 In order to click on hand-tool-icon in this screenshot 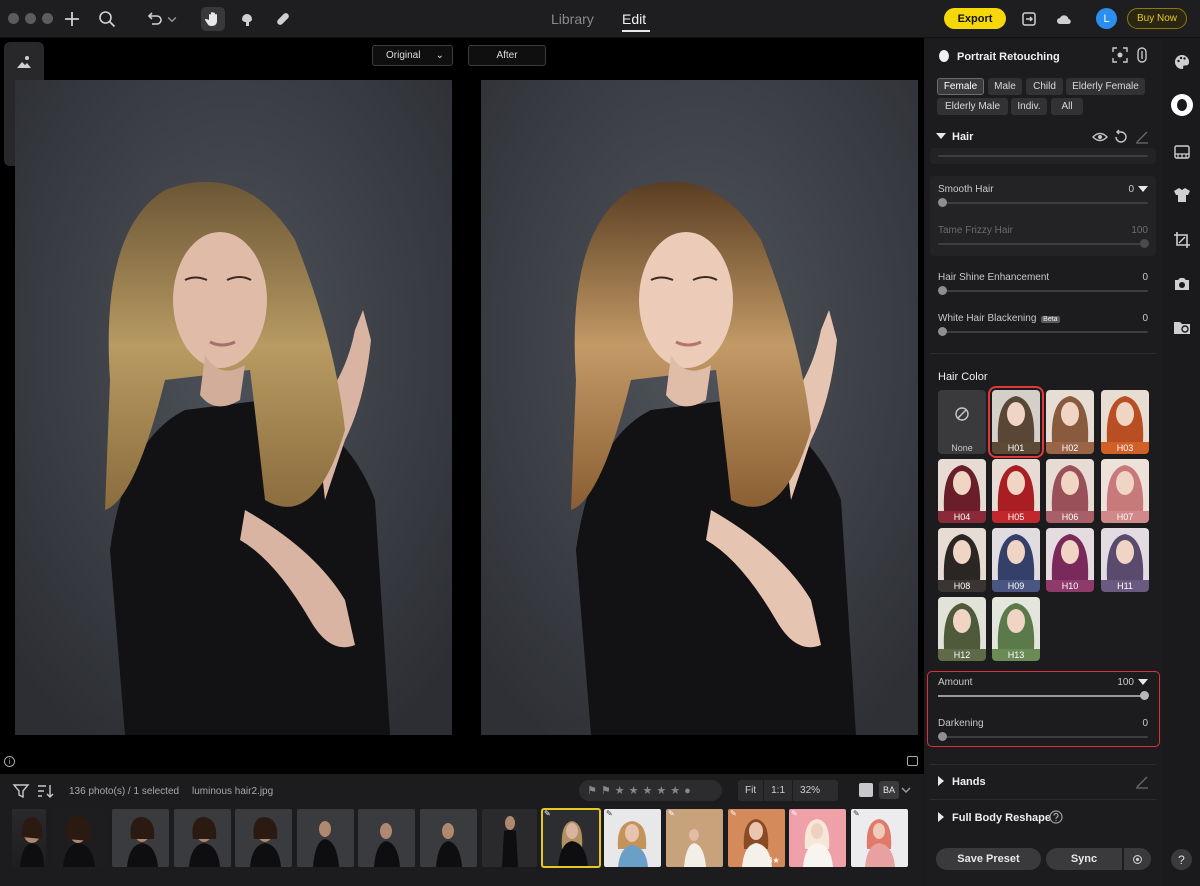, I will do `click(213, 19)`.